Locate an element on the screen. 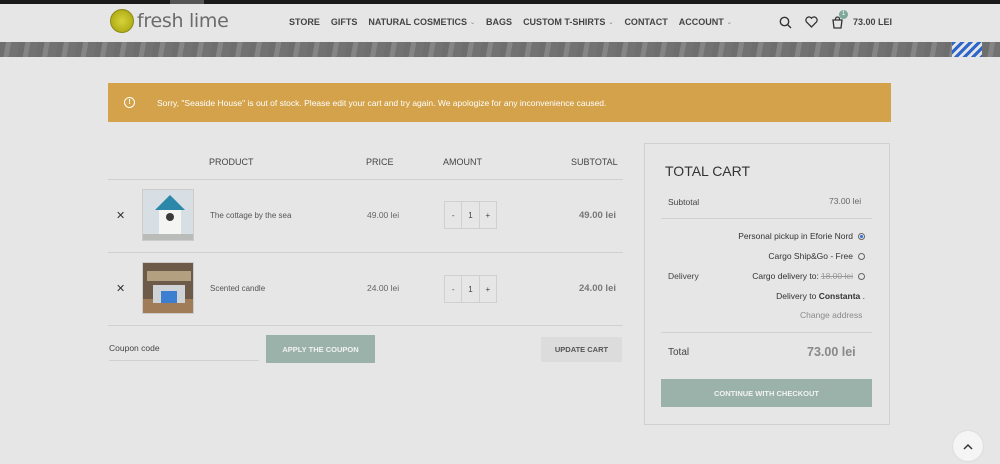  total-value: 73.00 lei is located at coordinates (831, 352).